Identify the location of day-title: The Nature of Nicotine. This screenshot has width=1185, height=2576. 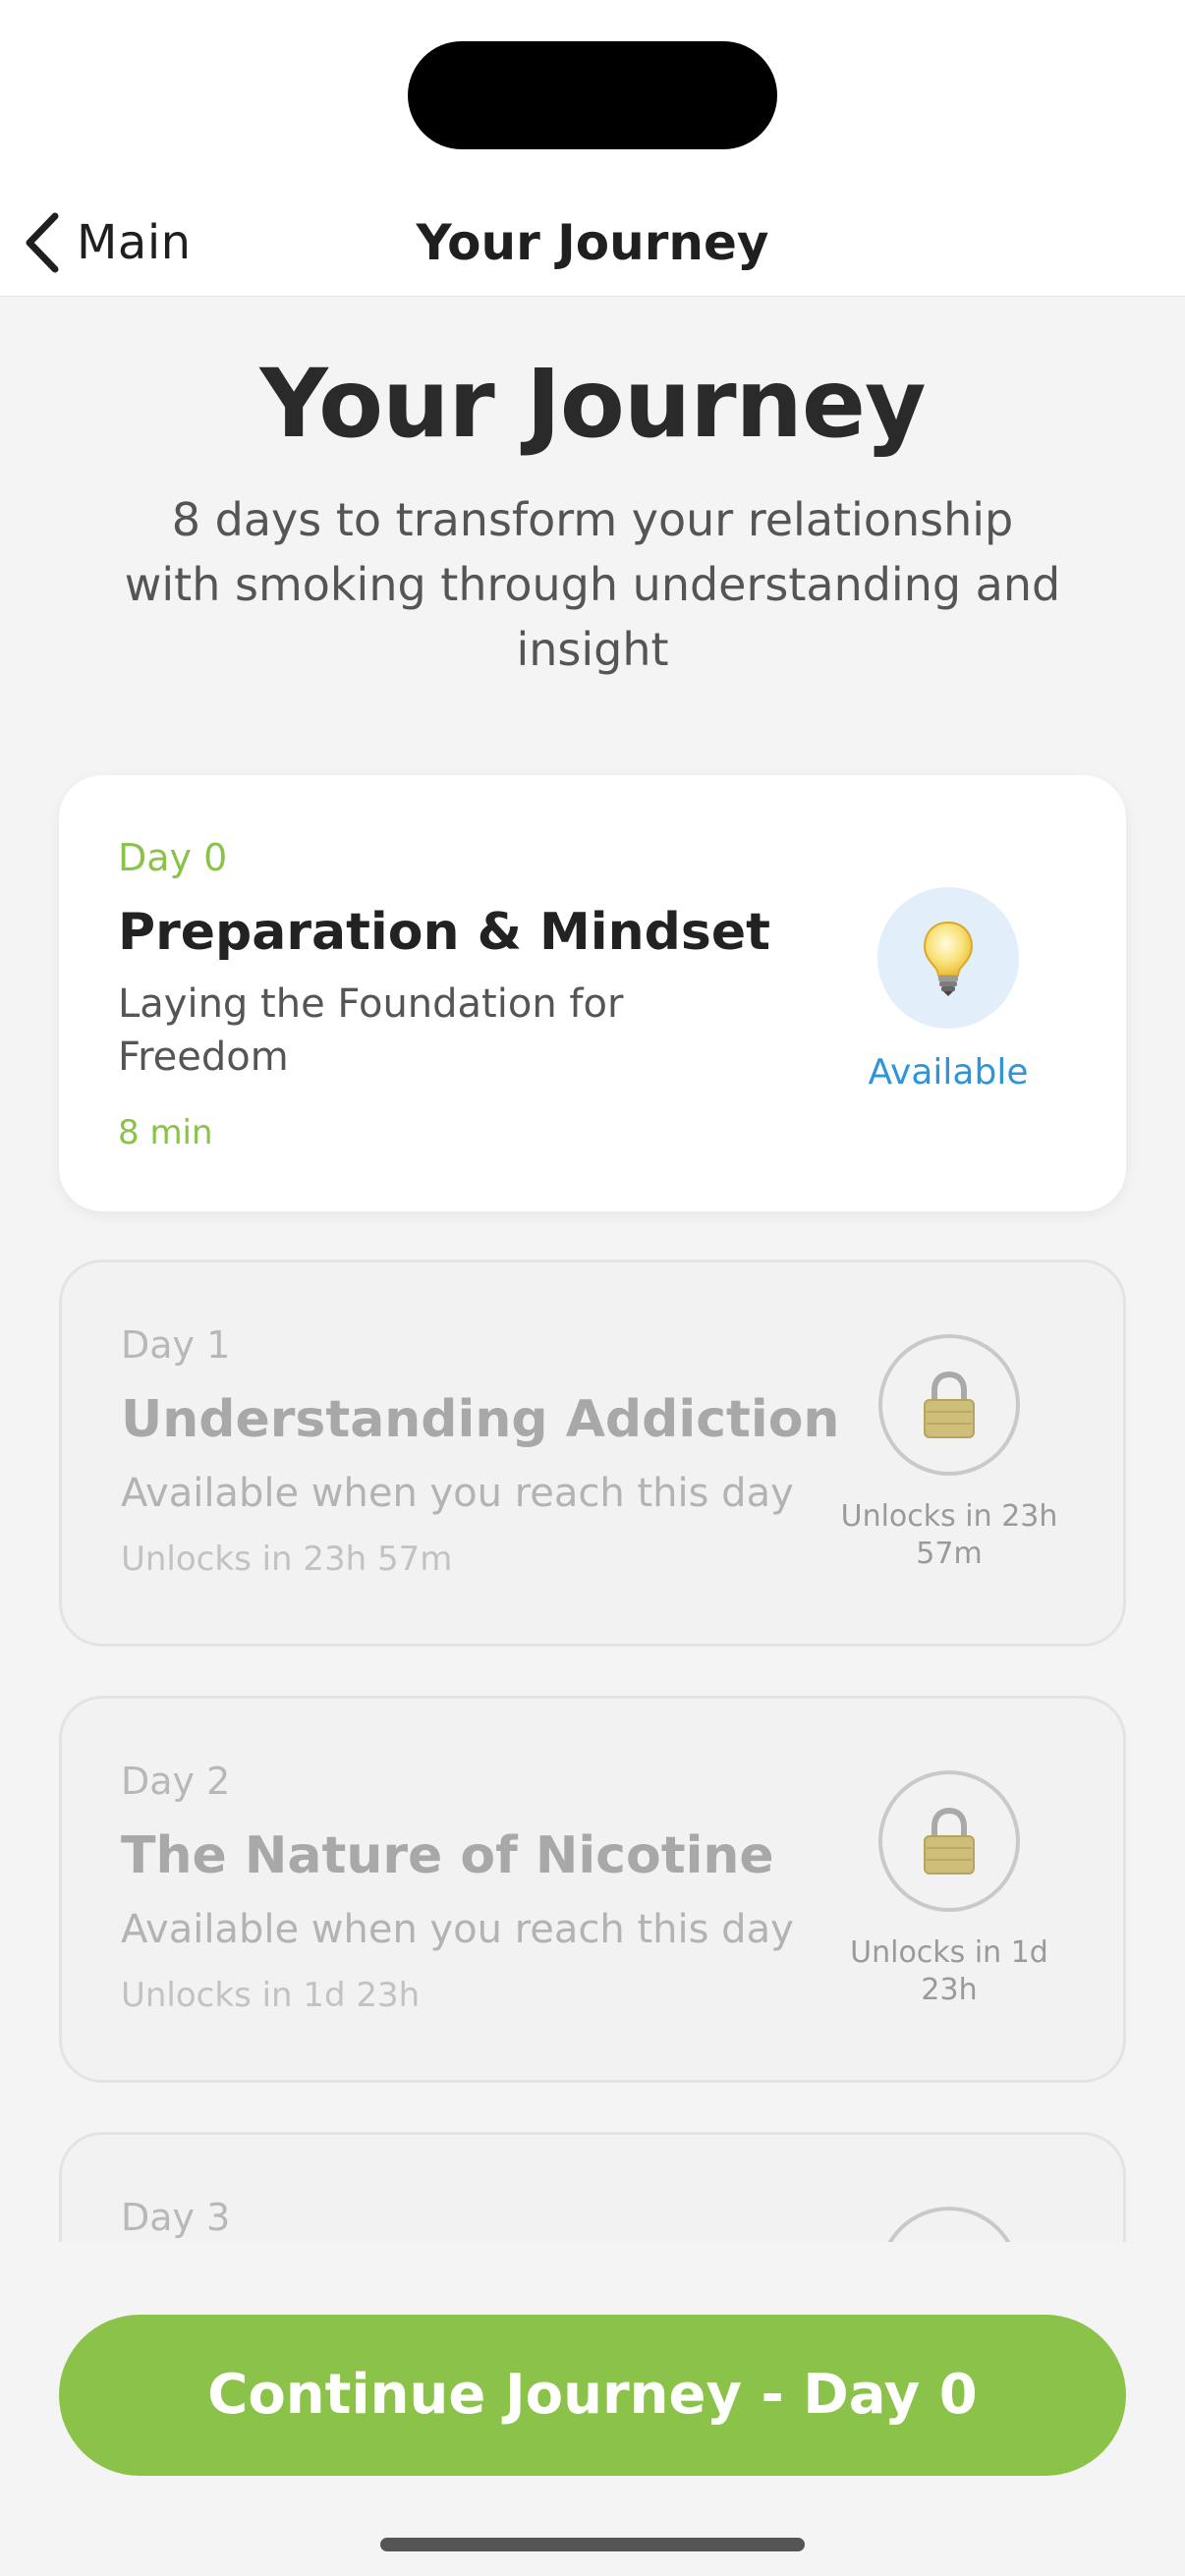
(448, 1855).